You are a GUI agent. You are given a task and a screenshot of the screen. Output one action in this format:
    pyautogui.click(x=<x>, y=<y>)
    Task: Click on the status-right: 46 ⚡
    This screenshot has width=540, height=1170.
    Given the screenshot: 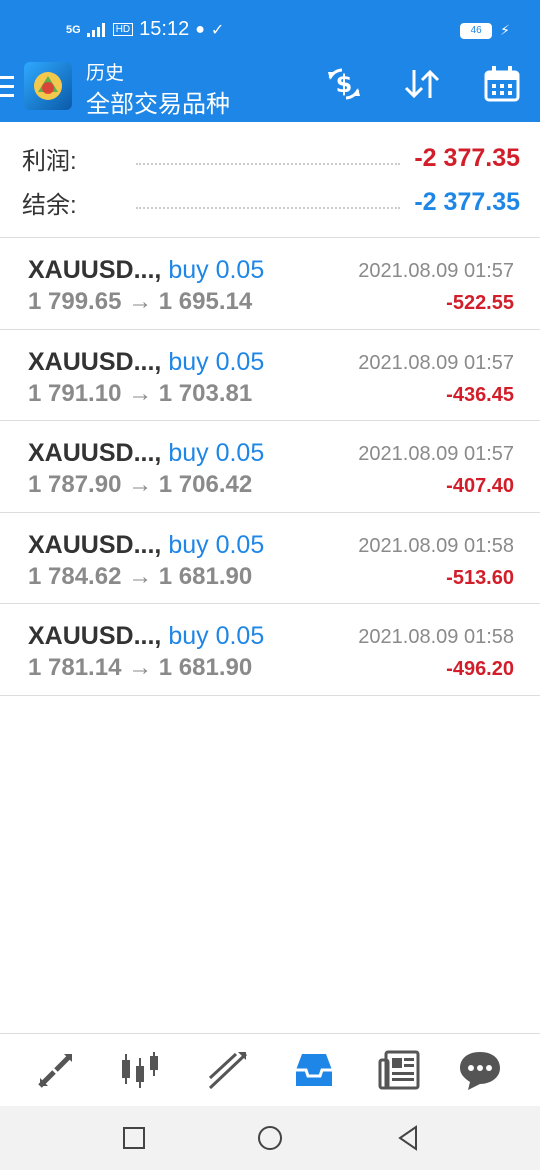 What is the action you would take?
    pyautogui.click(x=485, y=30)
    